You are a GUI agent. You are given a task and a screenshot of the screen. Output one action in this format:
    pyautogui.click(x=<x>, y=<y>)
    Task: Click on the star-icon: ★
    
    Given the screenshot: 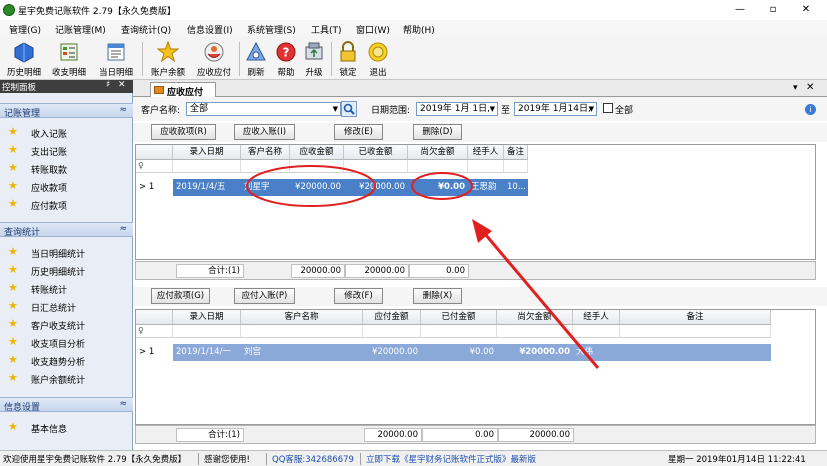 What is the action you would take?
    pyautogui.click(x=13, y=426)
    